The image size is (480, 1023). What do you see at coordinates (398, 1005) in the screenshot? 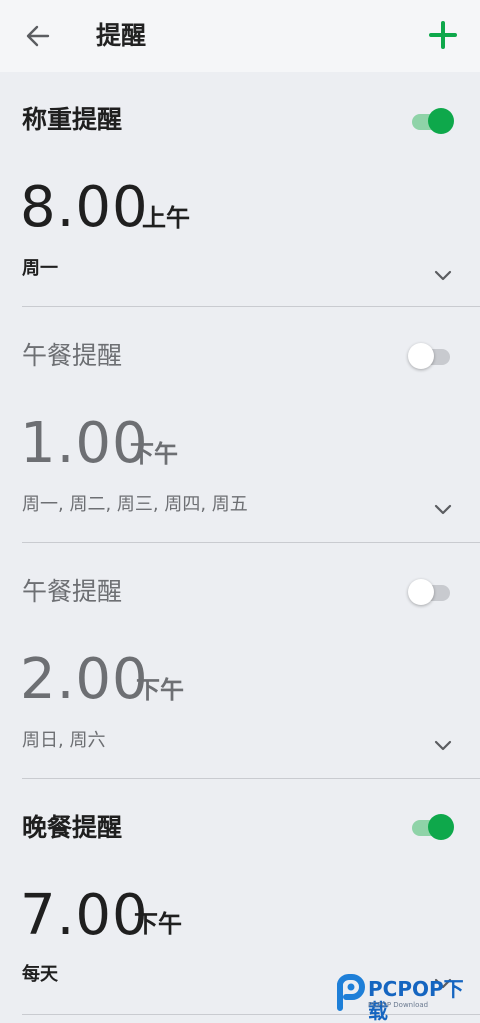
I see `watermark-subtext: PCPOP Download` at bounding box center [398, 1005].